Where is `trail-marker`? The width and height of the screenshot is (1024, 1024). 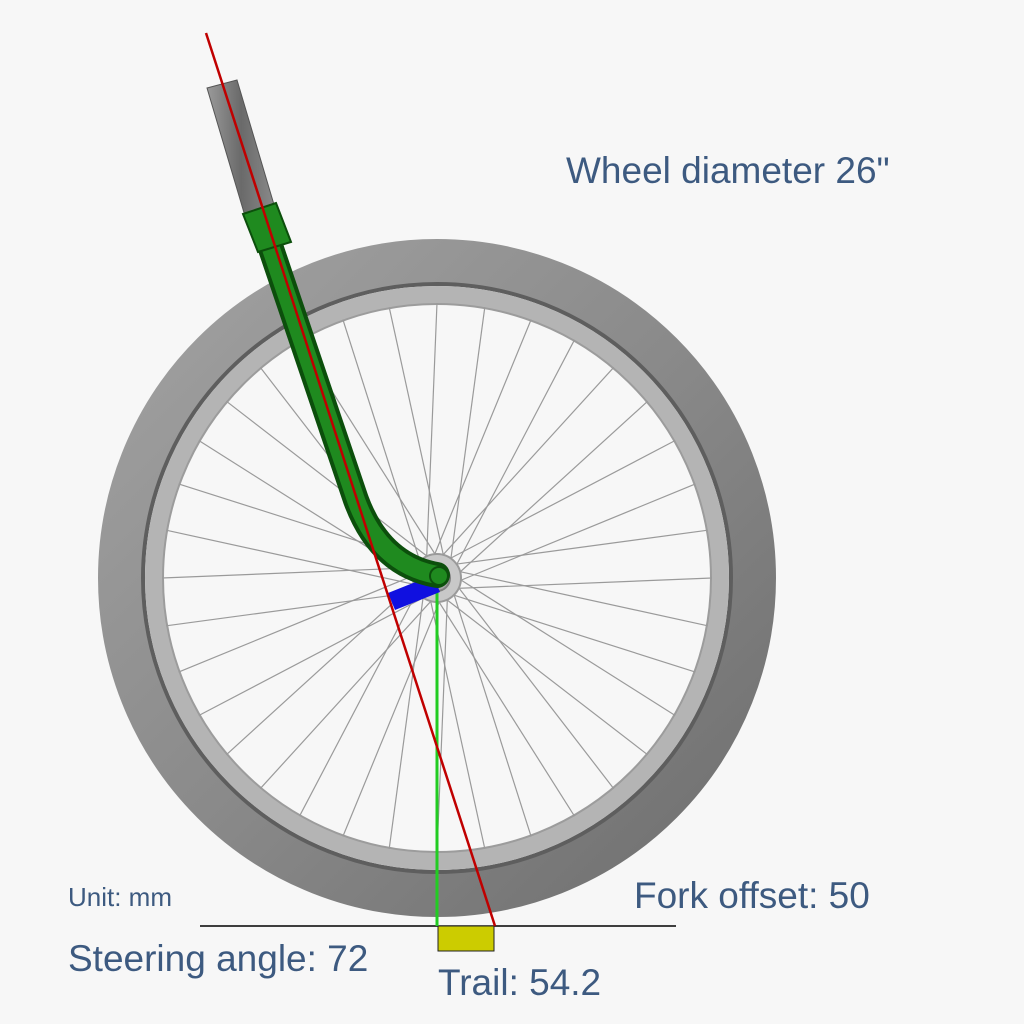 trail-marker is located at coordinates (466, 938).